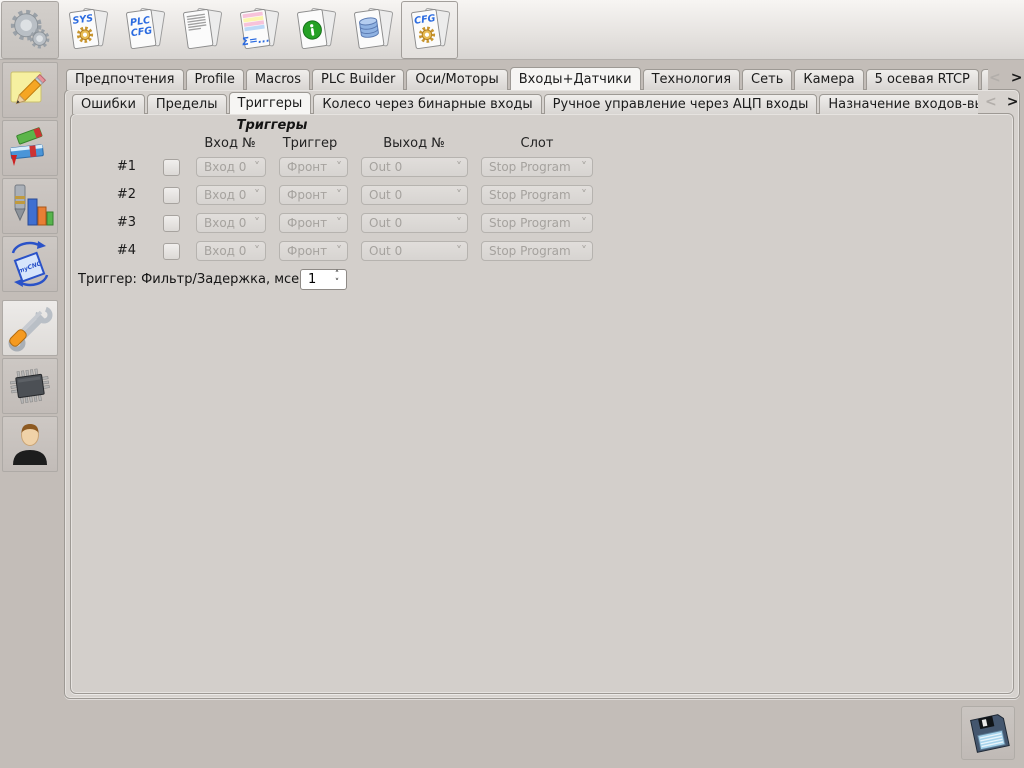 The image size is (1024, 768). I want to click on doc-info-button, so click(315, 30).